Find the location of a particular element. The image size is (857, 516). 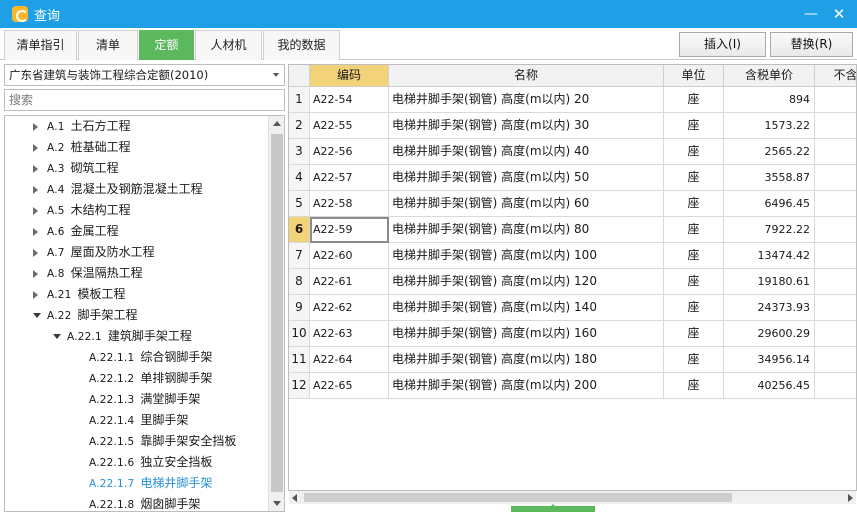

row-number-cell: 9 is located at coordinates (299, 308).